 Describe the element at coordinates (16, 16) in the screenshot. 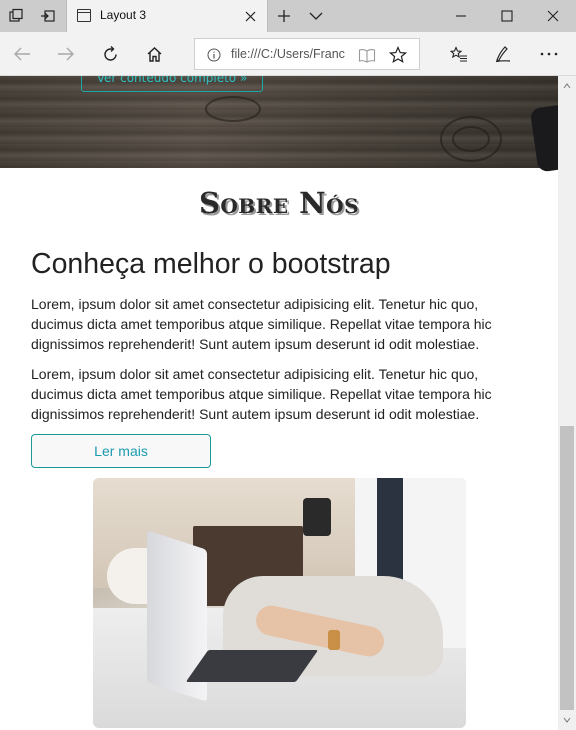

I see `tab-actions-icon` at that location.